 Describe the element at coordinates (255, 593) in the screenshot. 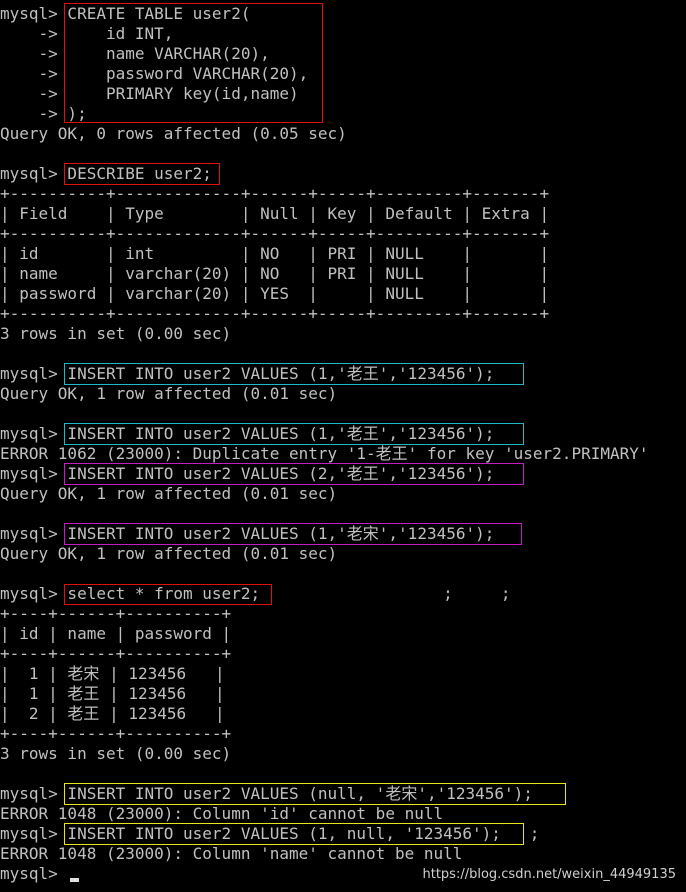

I see `console-line: mysql> select * from user2; ; ;` at that location.